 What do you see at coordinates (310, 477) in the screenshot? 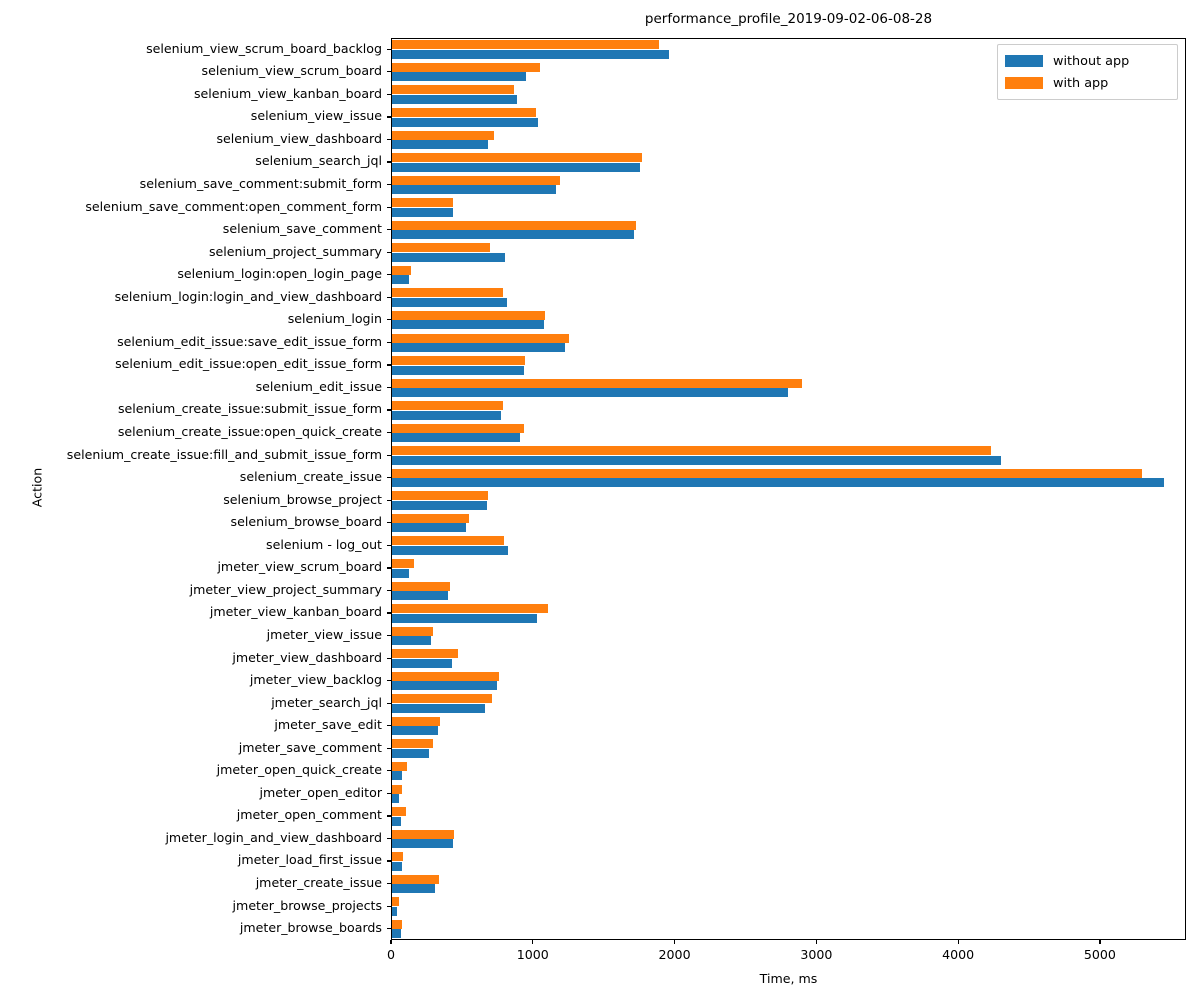
I see `y-axis-tick-label: selenium_create_issue` at bounding box center [310, 477].